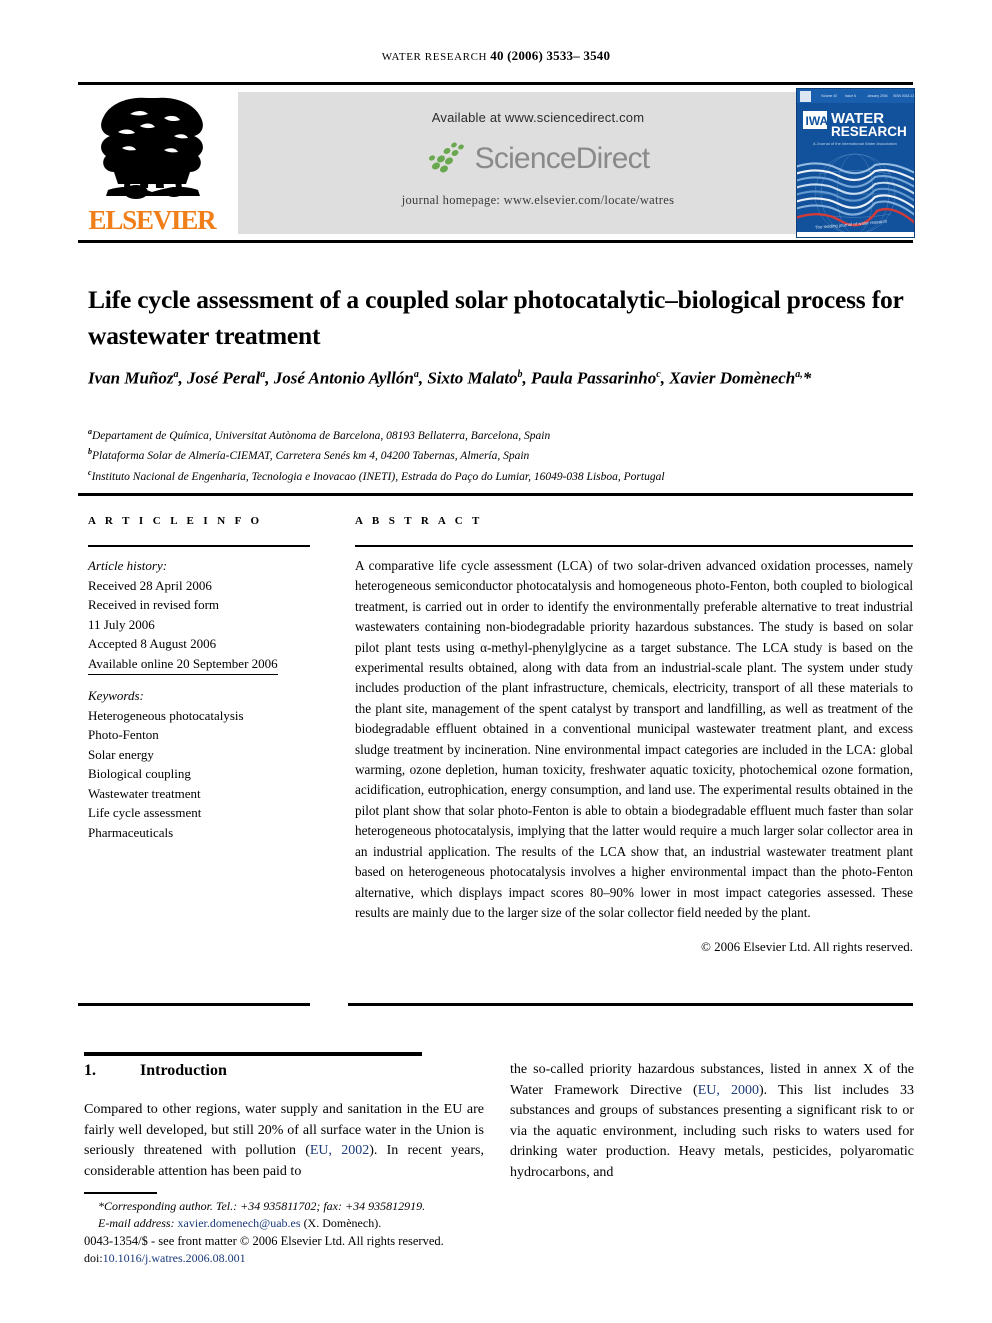  I want to click on masthead-bottom-rule, so click(495, 241).